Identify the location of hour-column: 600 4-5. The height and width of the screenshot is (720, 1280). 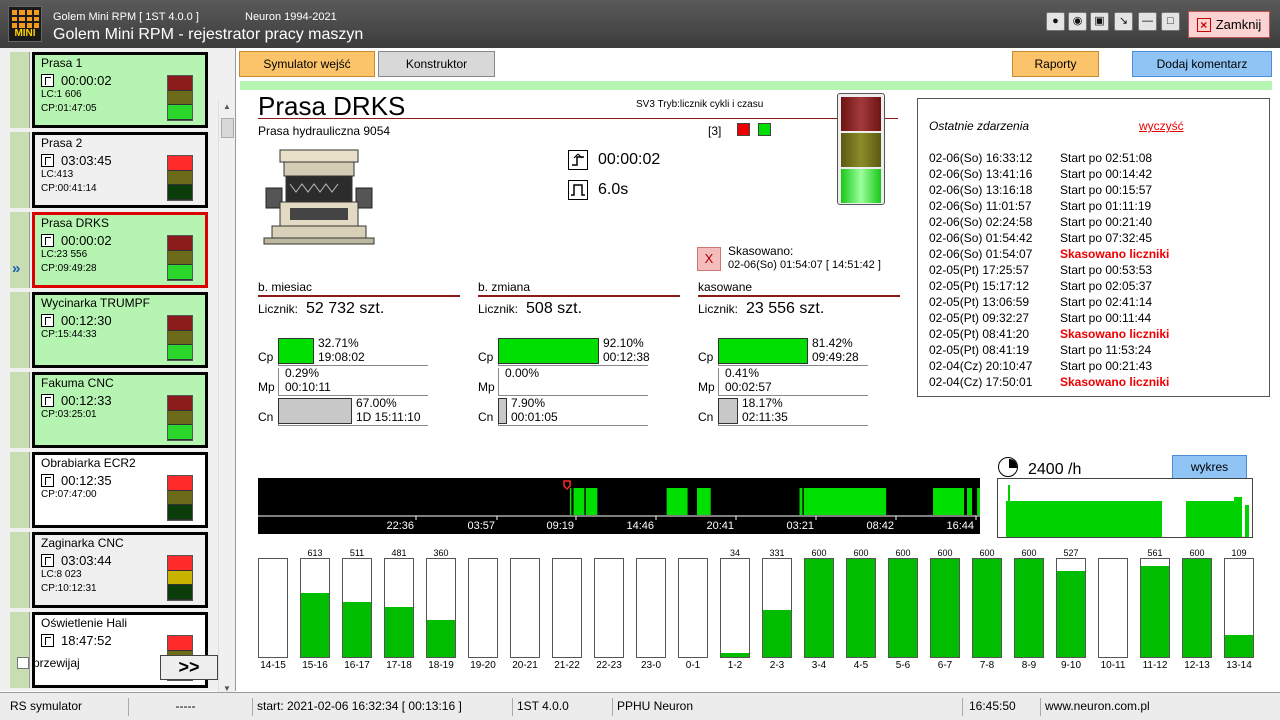
(861, 610).